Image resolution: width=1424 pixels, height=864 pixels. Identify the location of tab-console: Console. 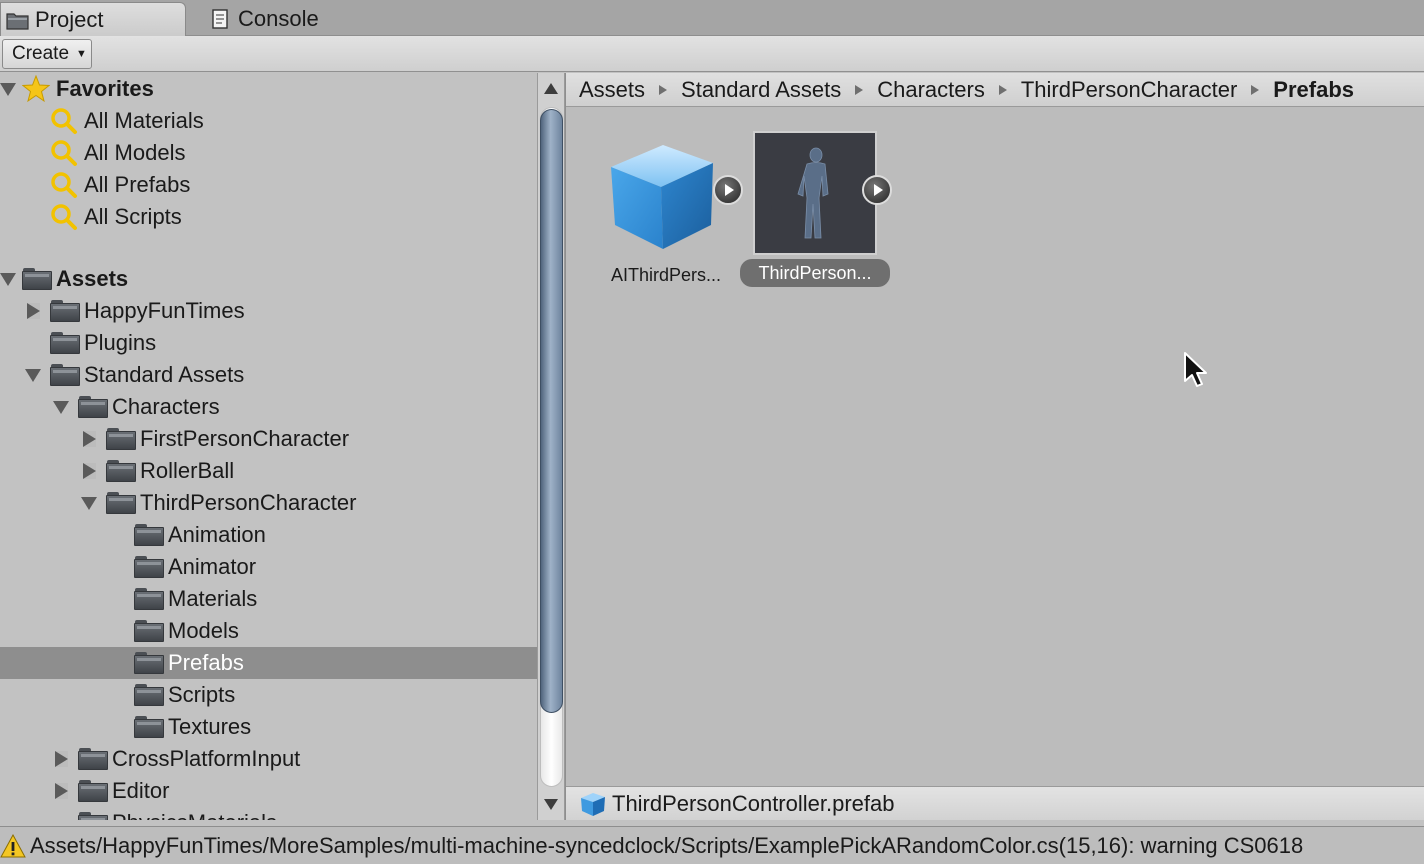
(280, 19).